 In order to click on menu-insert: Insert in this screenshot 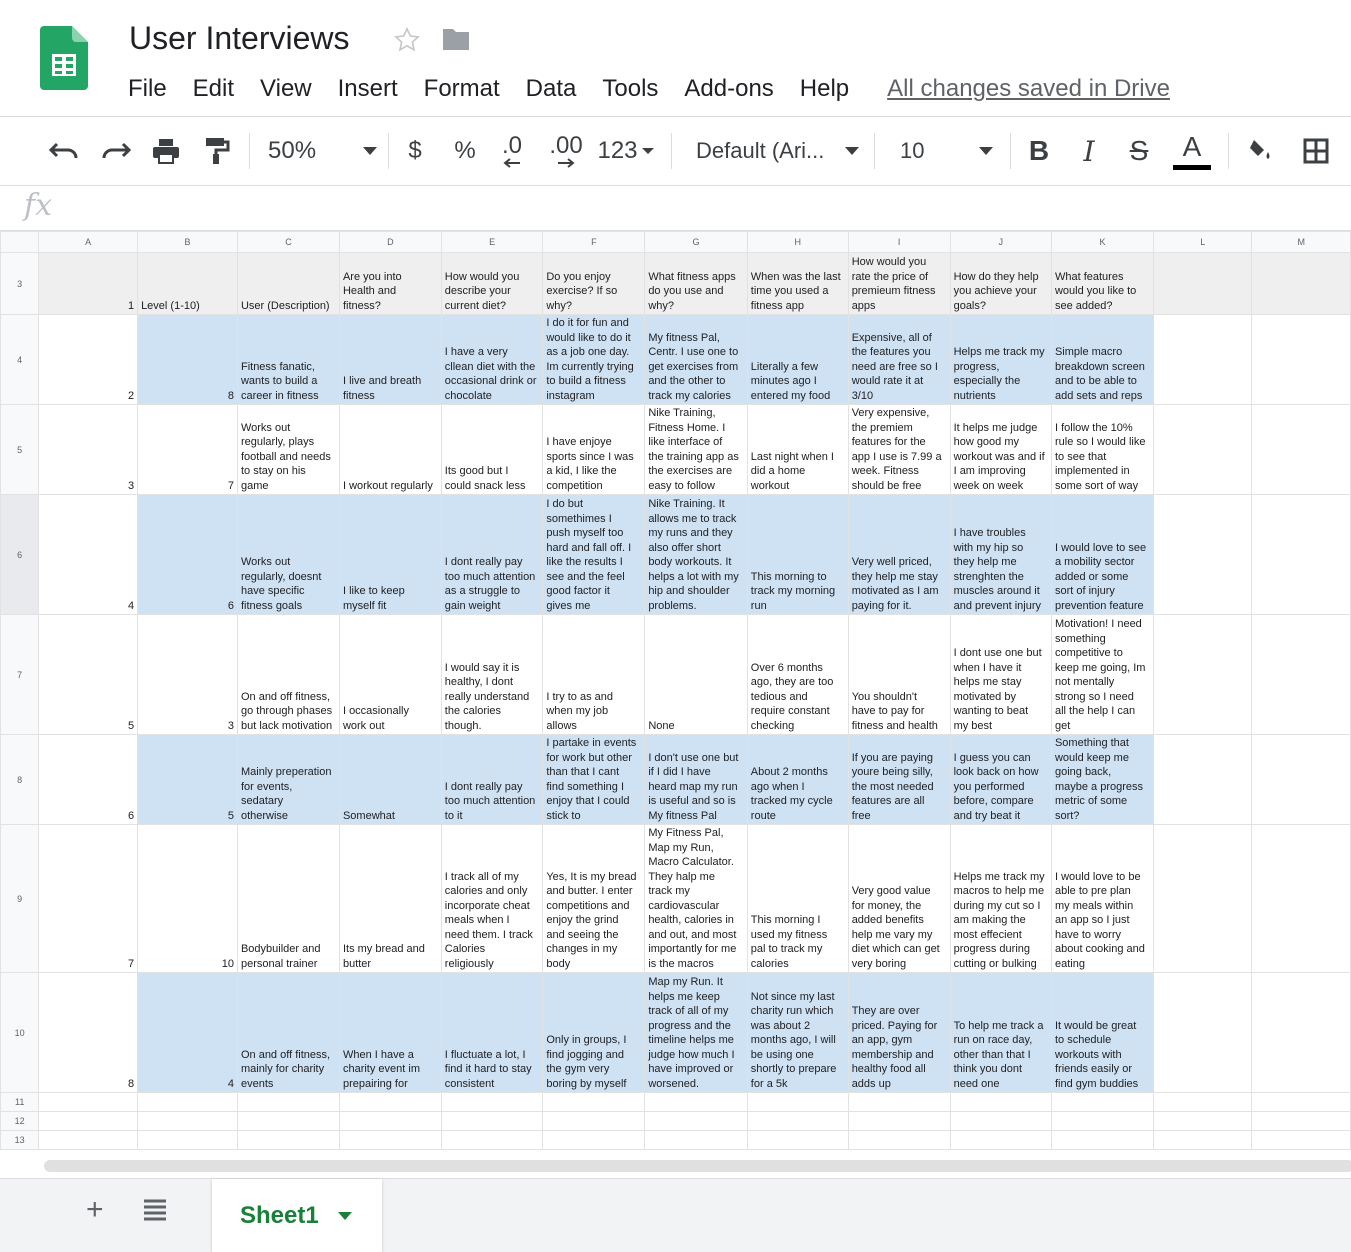, I will do `click(368, 89)`.